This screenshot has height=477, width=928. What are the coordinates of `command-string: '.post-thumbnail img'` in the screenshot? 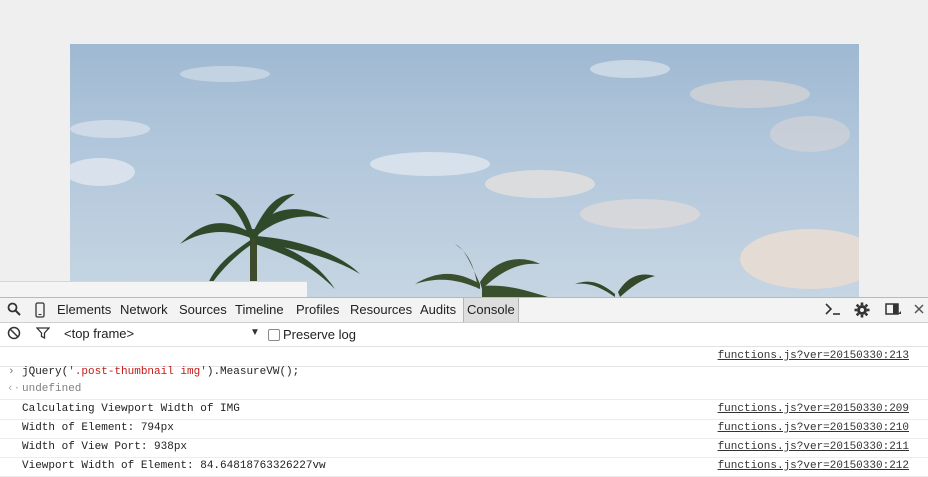 It's located at (137, 372).